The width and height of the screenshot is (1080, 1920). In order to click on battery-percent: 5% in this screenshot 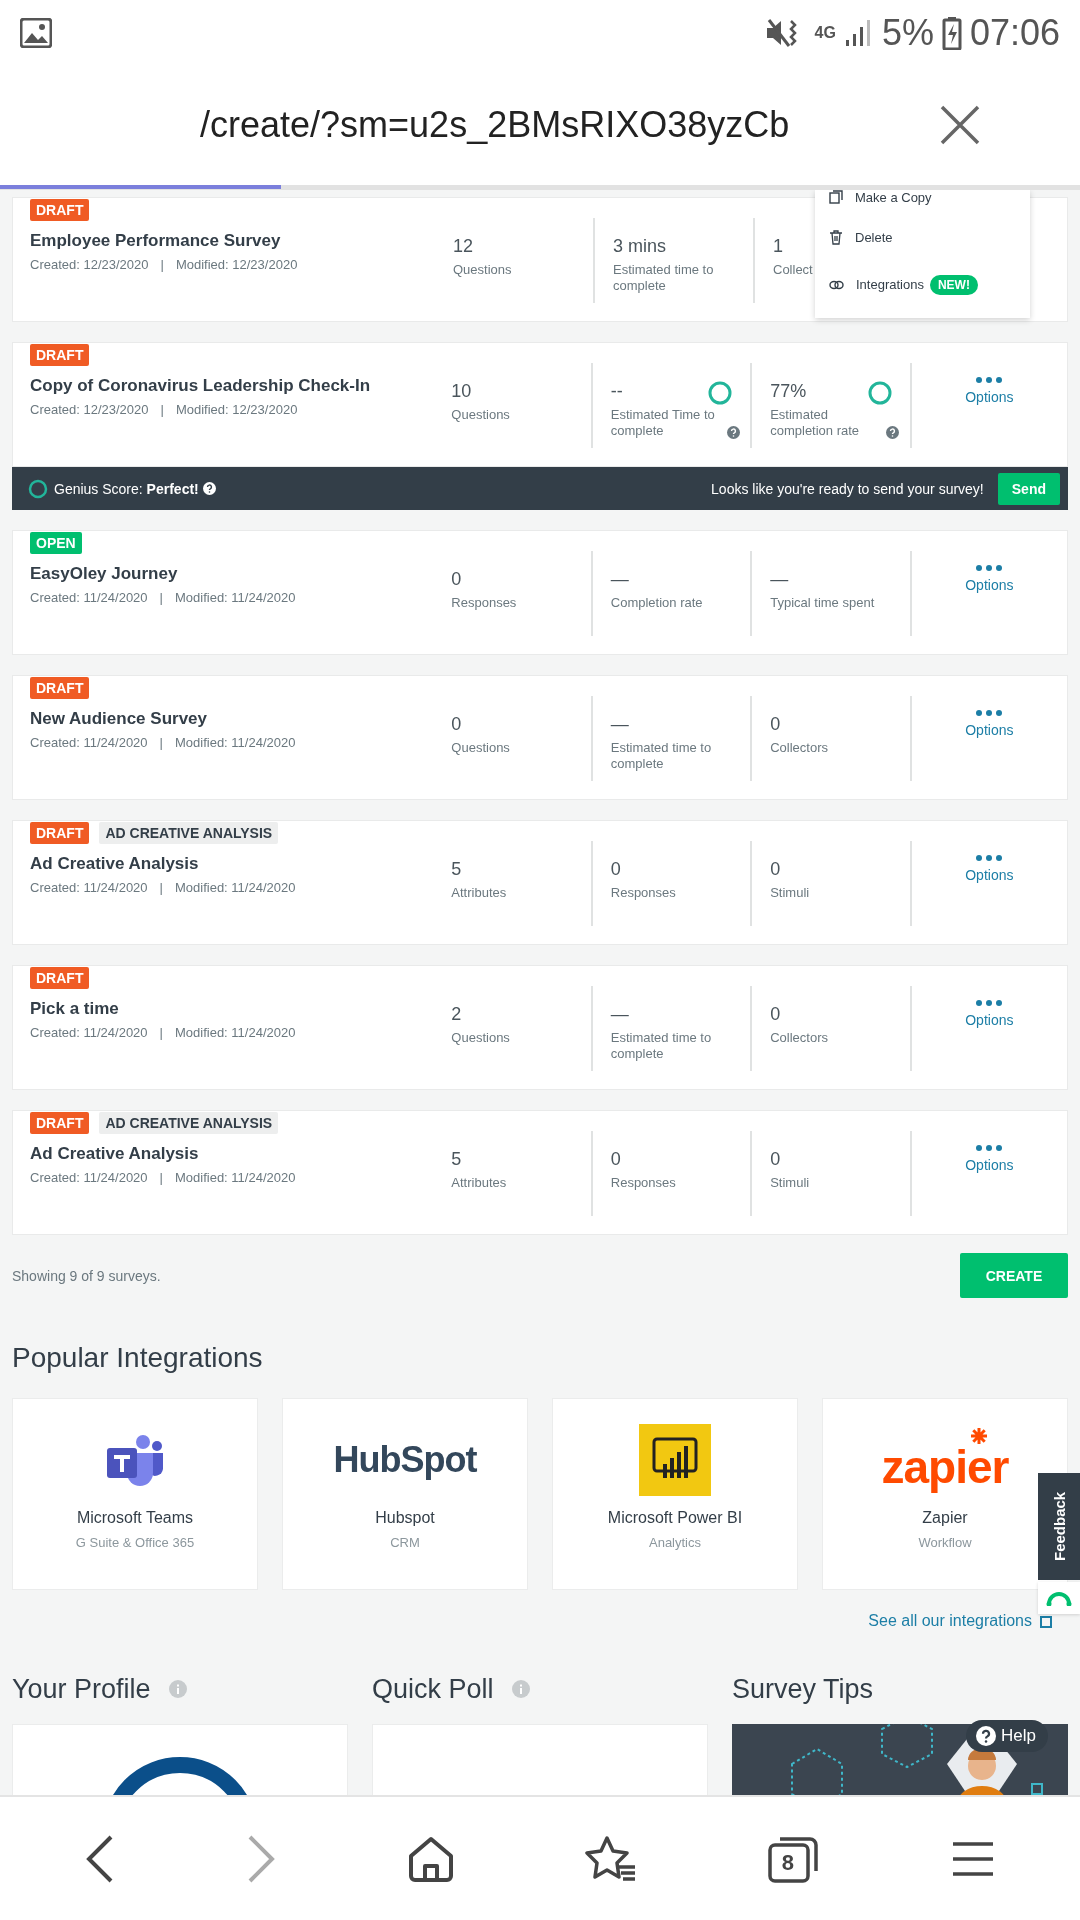, I will do `click(907, 32)`.